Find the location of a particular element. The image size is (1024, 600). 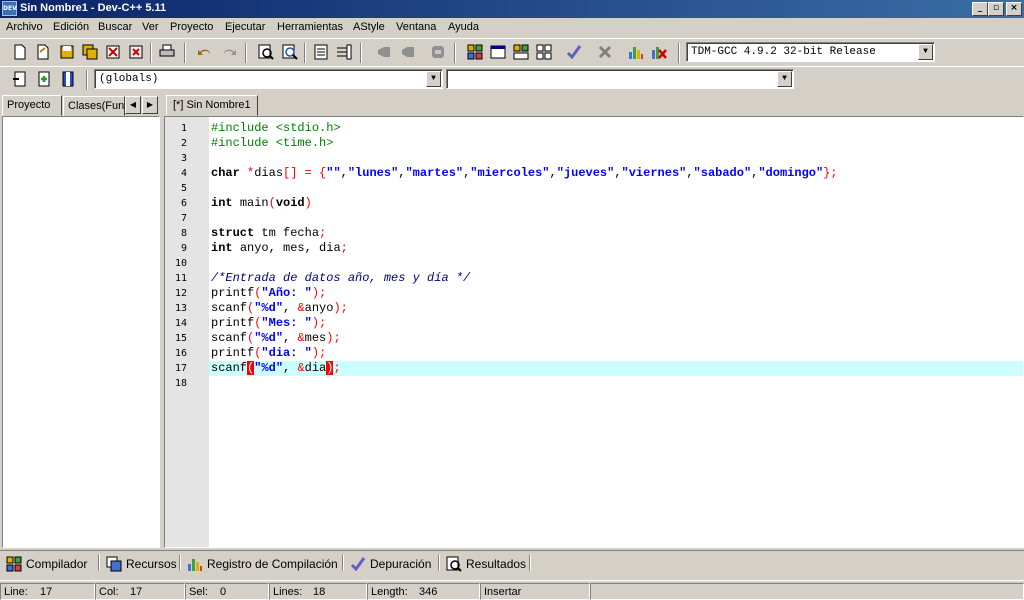

maximize-button: ▫ is located at coordinates (996, 9).